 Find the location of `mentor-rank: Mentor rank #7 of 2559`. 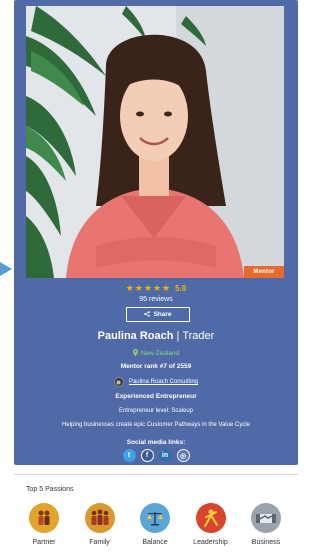

mentor-rank: Mentor rank #7 of 2559 is located at coordinates (156, 366).